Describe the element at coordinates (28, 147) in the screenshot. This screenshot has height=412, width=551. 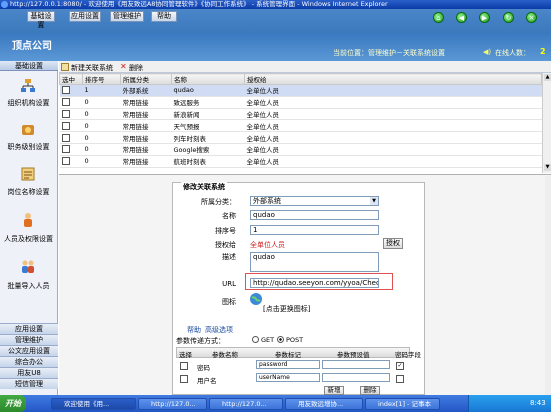
I see `sidebar-item-job-level: 职务级别设置` at that location.